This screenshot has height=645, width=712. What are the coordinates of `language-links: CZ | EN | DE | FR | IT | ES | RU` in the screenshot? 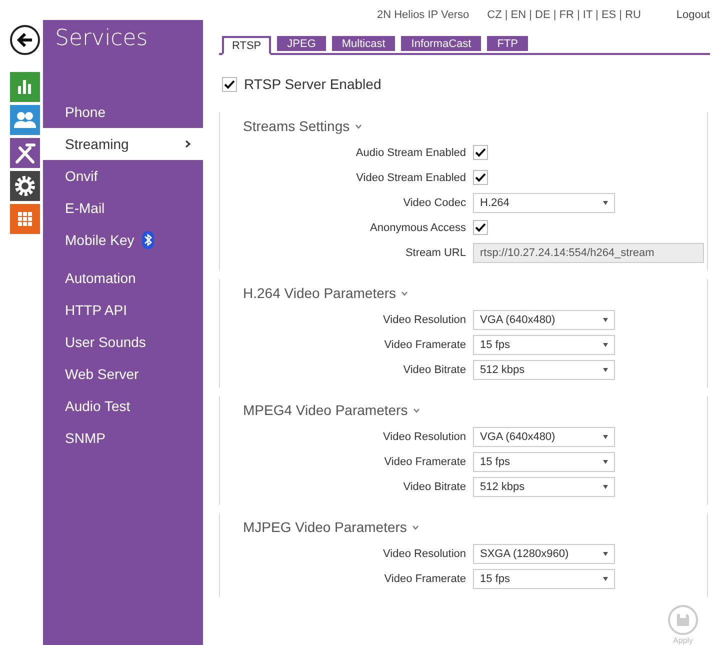 It's located at (564, 14).